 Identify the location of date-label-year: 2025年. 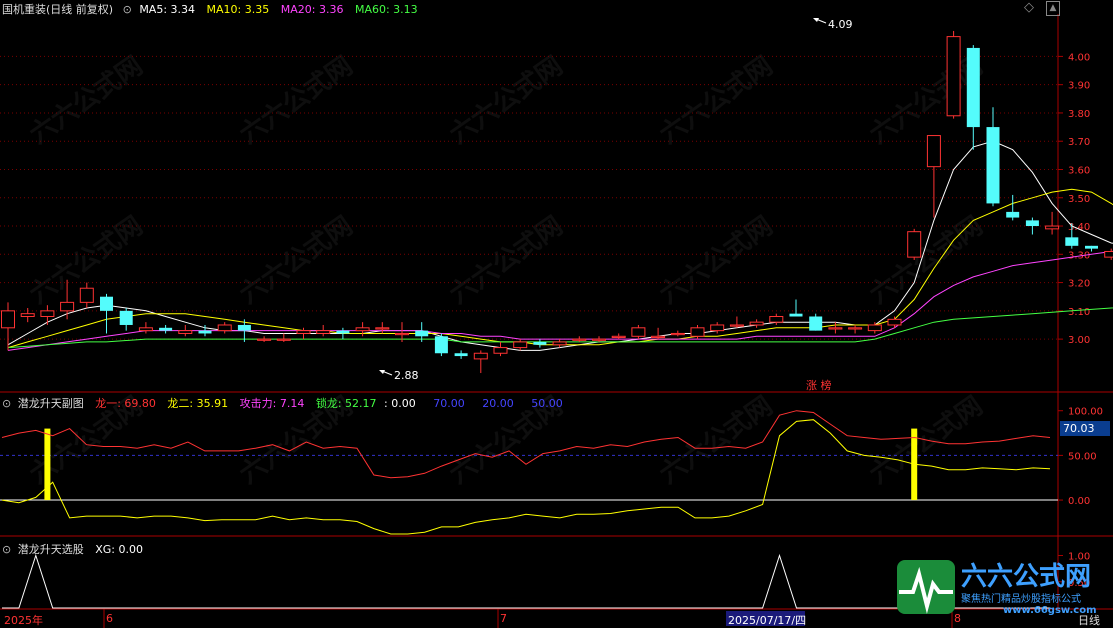
(23, 620).